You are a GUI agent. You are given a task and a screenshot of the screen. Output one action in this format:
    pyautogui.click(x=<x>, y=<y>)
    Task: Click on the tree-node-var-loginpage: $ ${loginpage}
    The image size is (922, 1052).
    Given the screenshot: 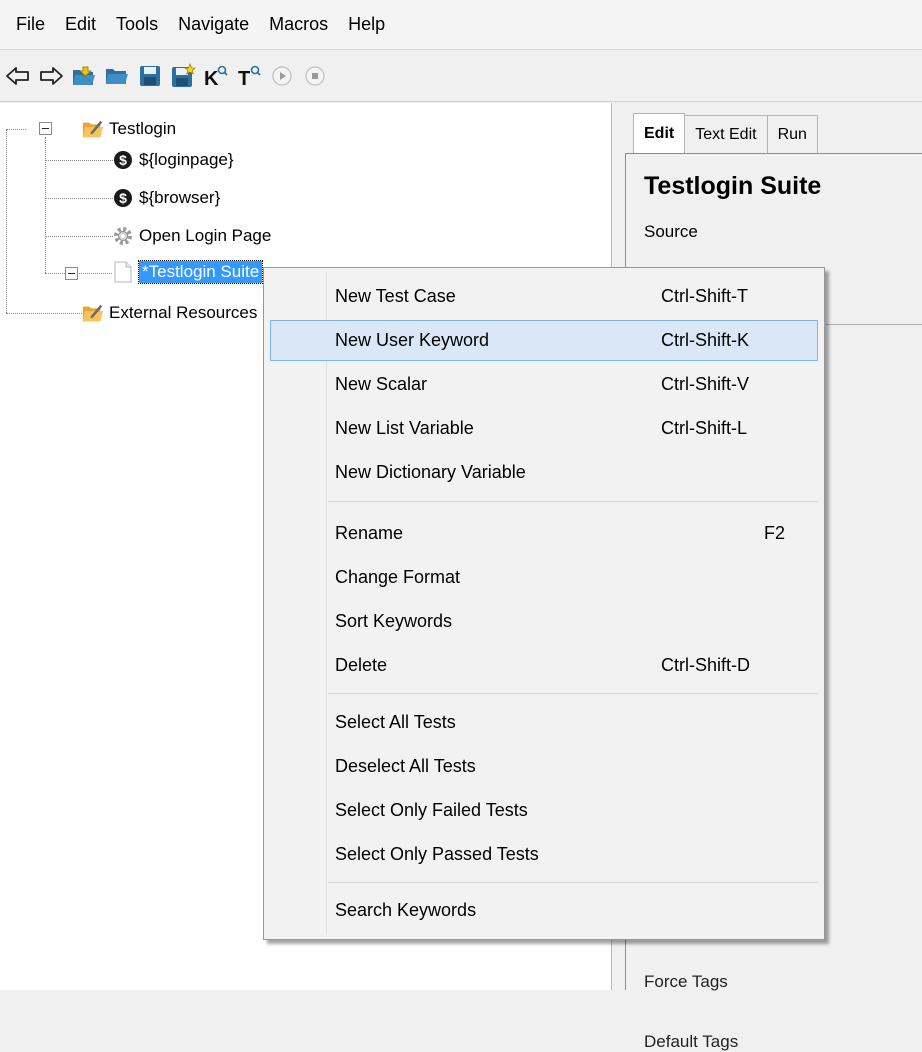 What is the action you would take?
    pyautogui.click(x=173, y=160)
    